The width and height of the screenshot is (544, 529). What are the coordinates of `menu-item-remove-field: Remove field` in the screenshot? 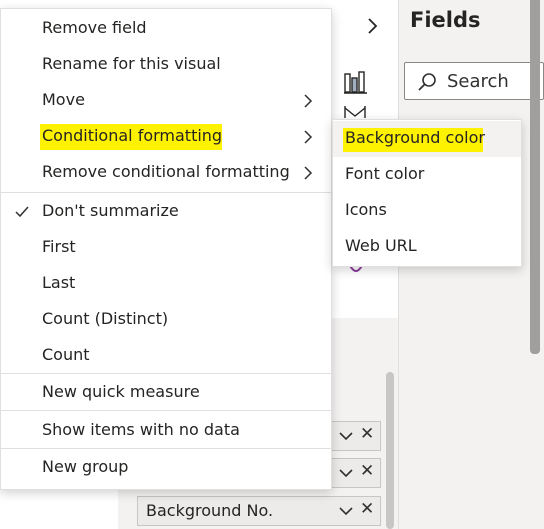 It's located at (166, 29).